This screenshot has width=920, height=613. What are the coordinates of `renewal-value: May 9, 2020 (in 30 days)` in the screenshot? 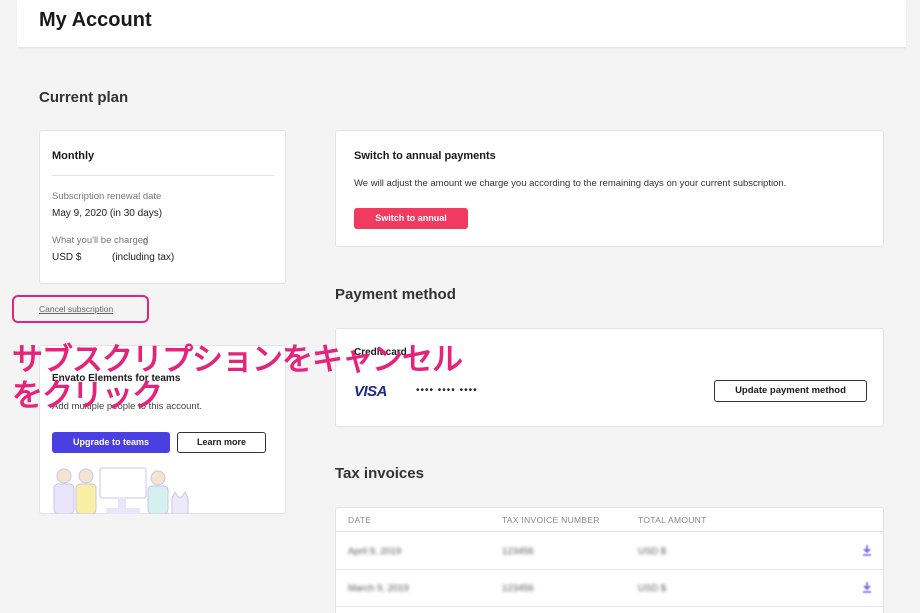 It's located at (107, 213).